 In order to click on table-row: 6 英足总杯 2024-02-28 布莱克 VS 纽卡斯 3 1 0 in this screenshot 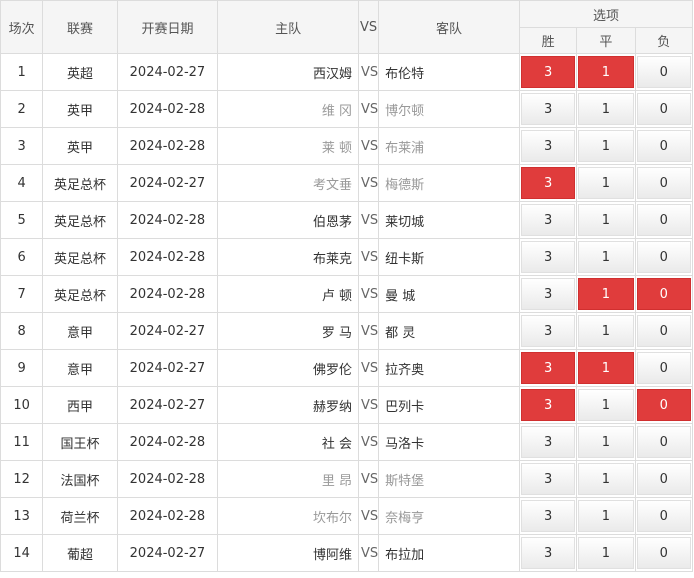, I will do `click(347, 257)`.